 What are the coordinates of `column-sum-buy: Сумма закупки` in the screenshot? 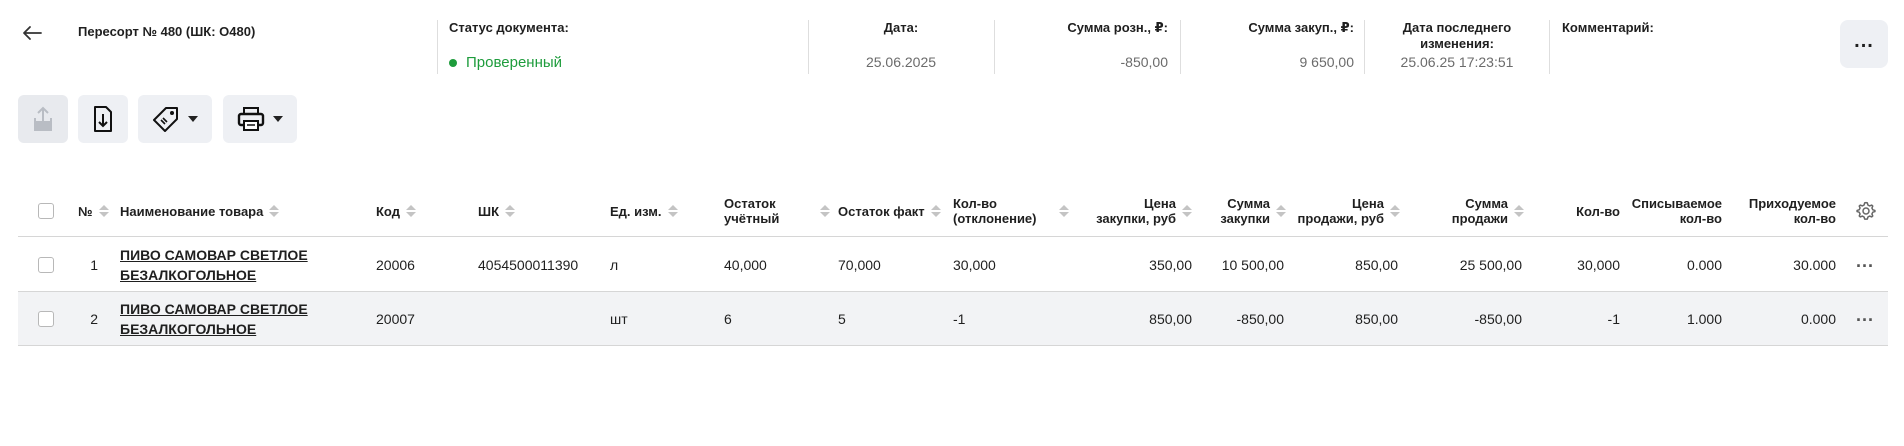 It's located at (1242, 211).